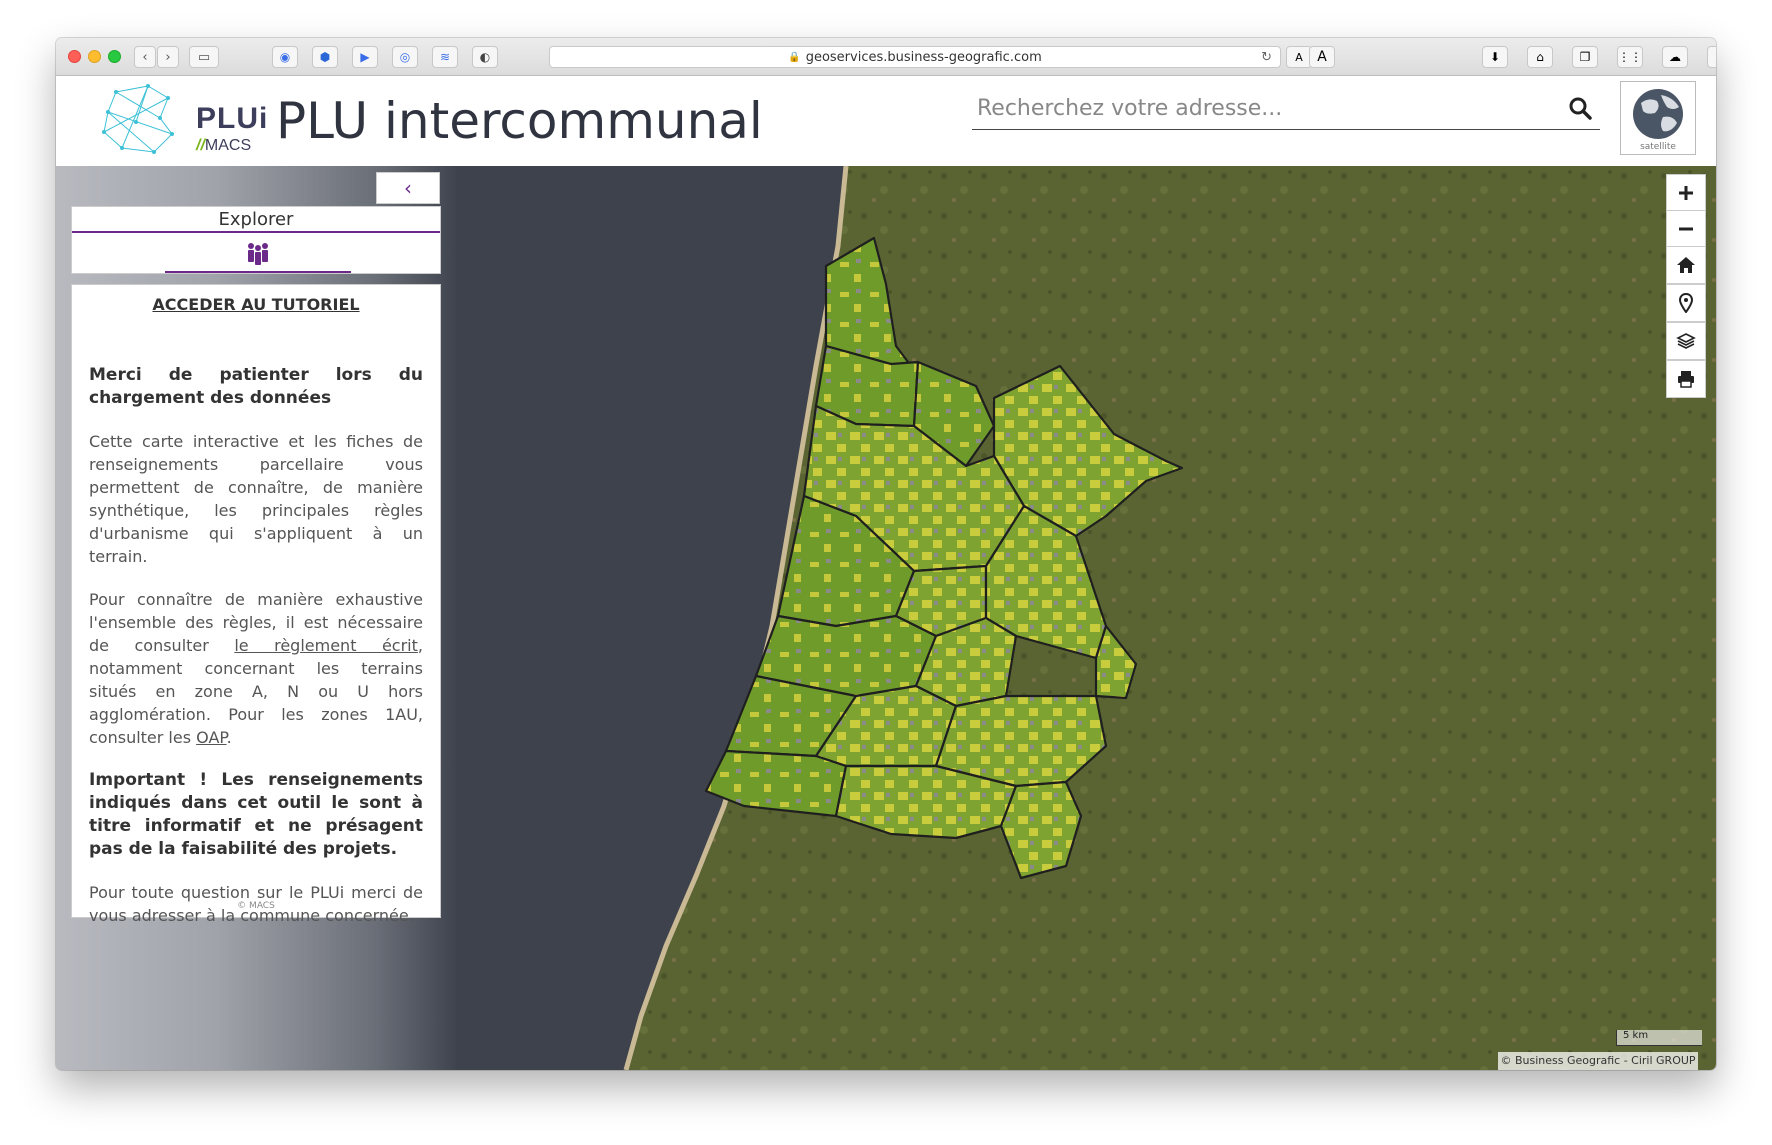 Image resolution: width=1772 pixels, height=1145 pixels. I want to click on play-icon: ▶, so click(365, 57).